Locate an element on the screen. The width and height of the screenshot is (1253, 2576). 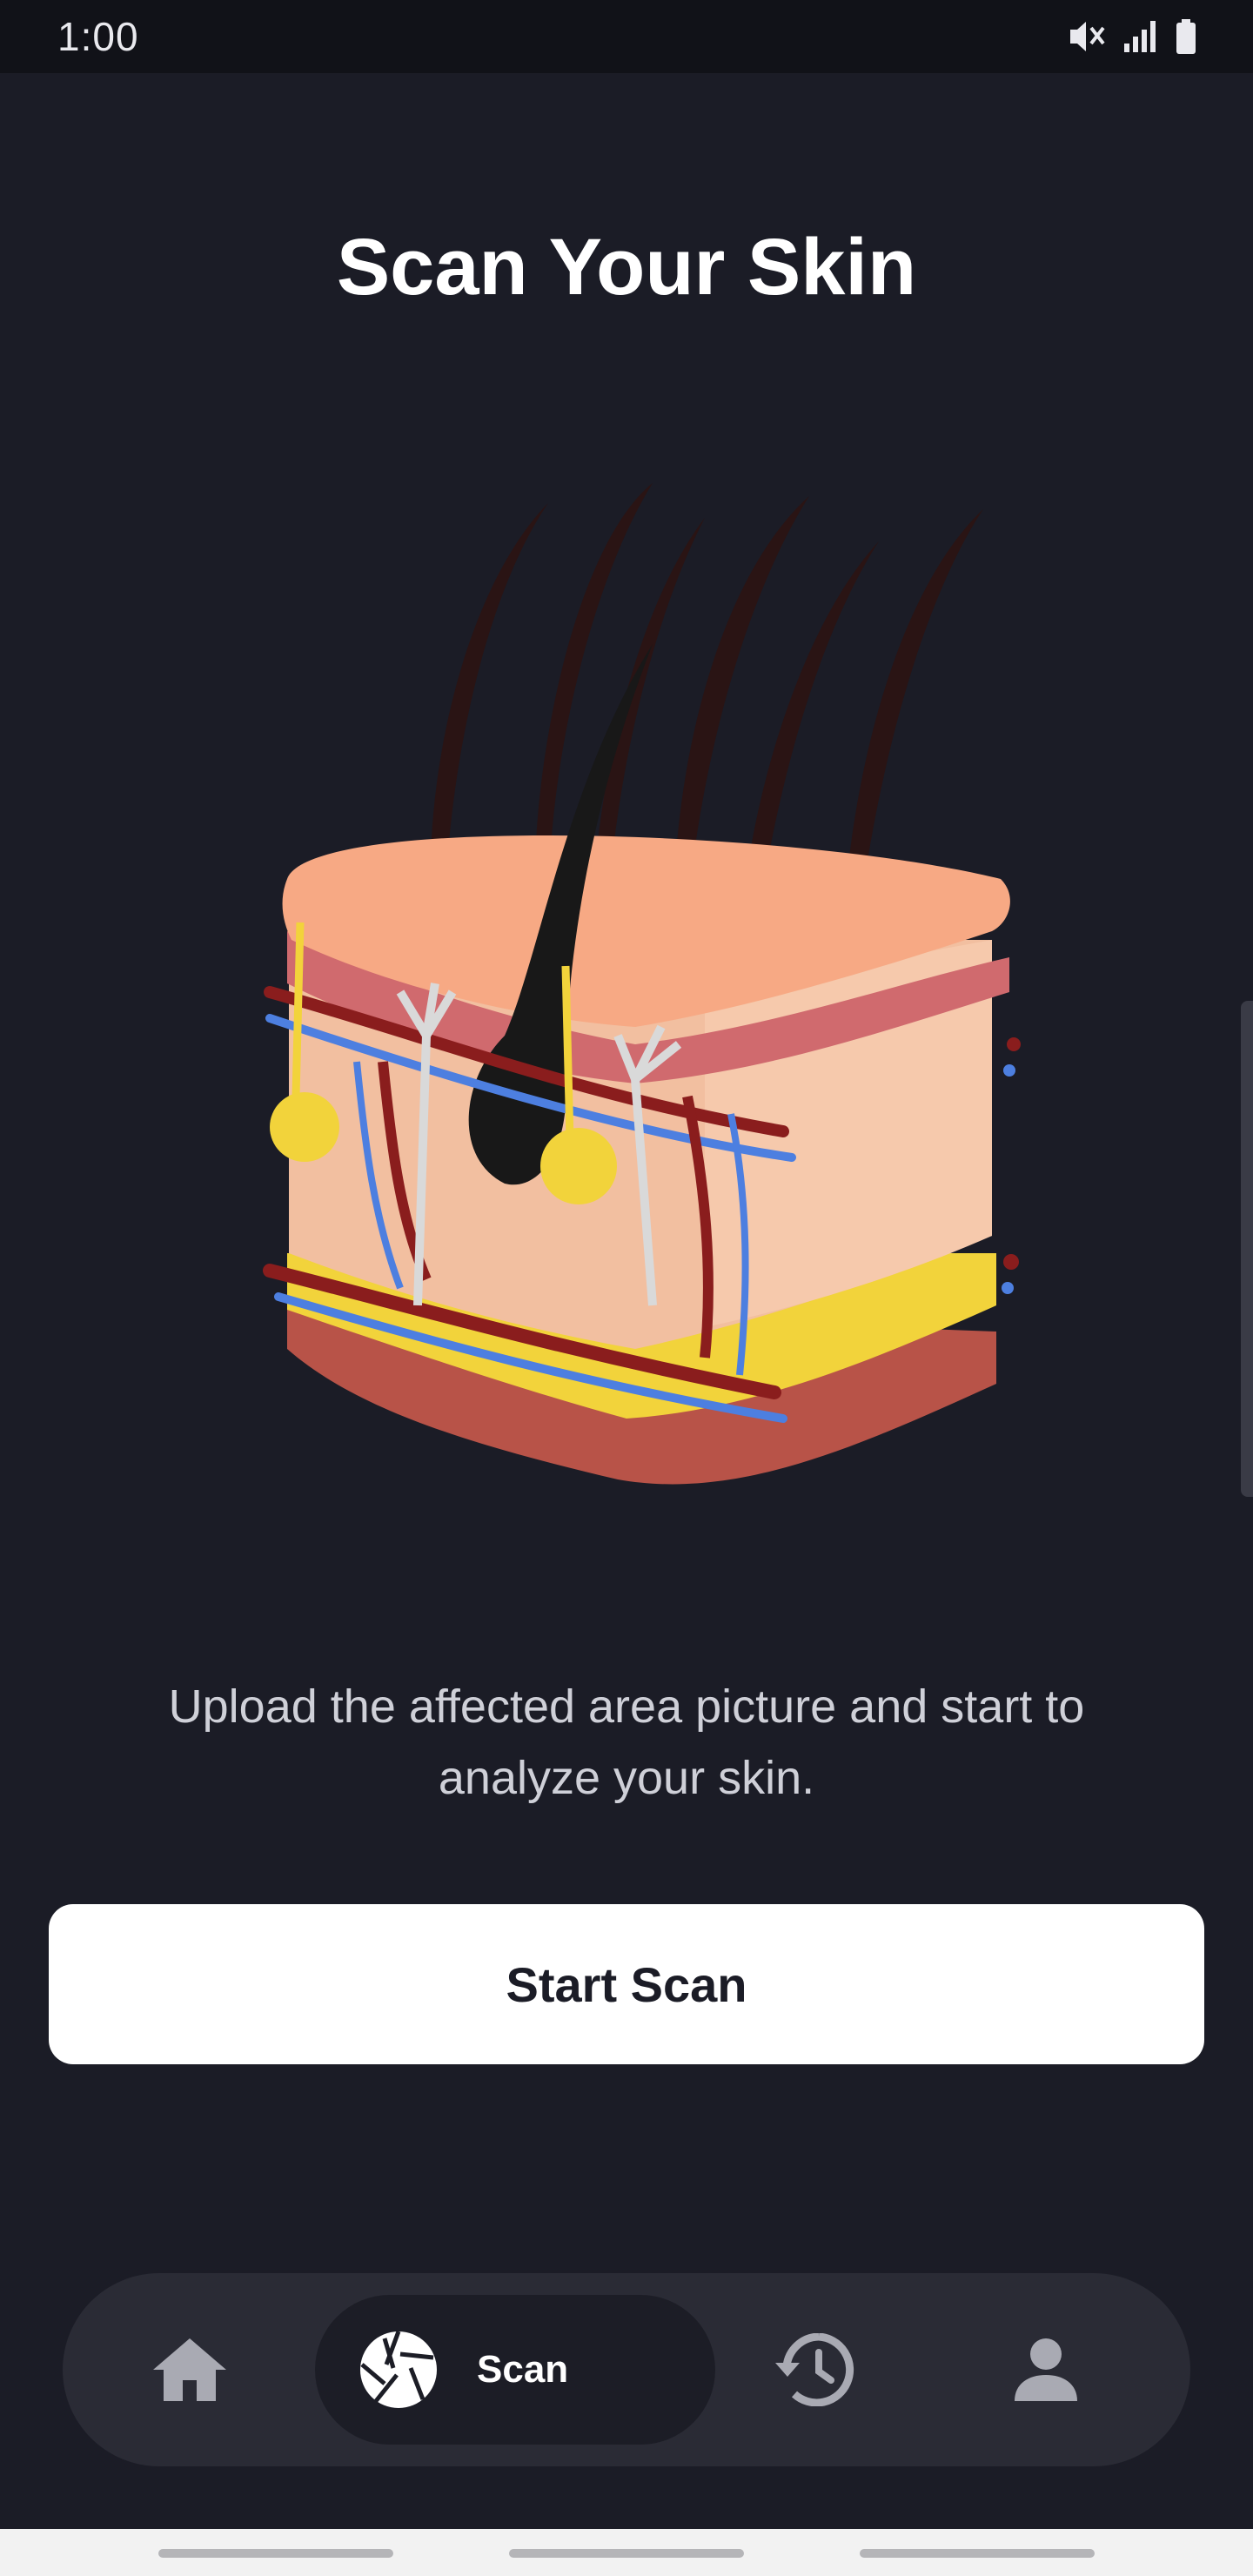
bottom-nav: Scan is located at coordinates (626, 2369).